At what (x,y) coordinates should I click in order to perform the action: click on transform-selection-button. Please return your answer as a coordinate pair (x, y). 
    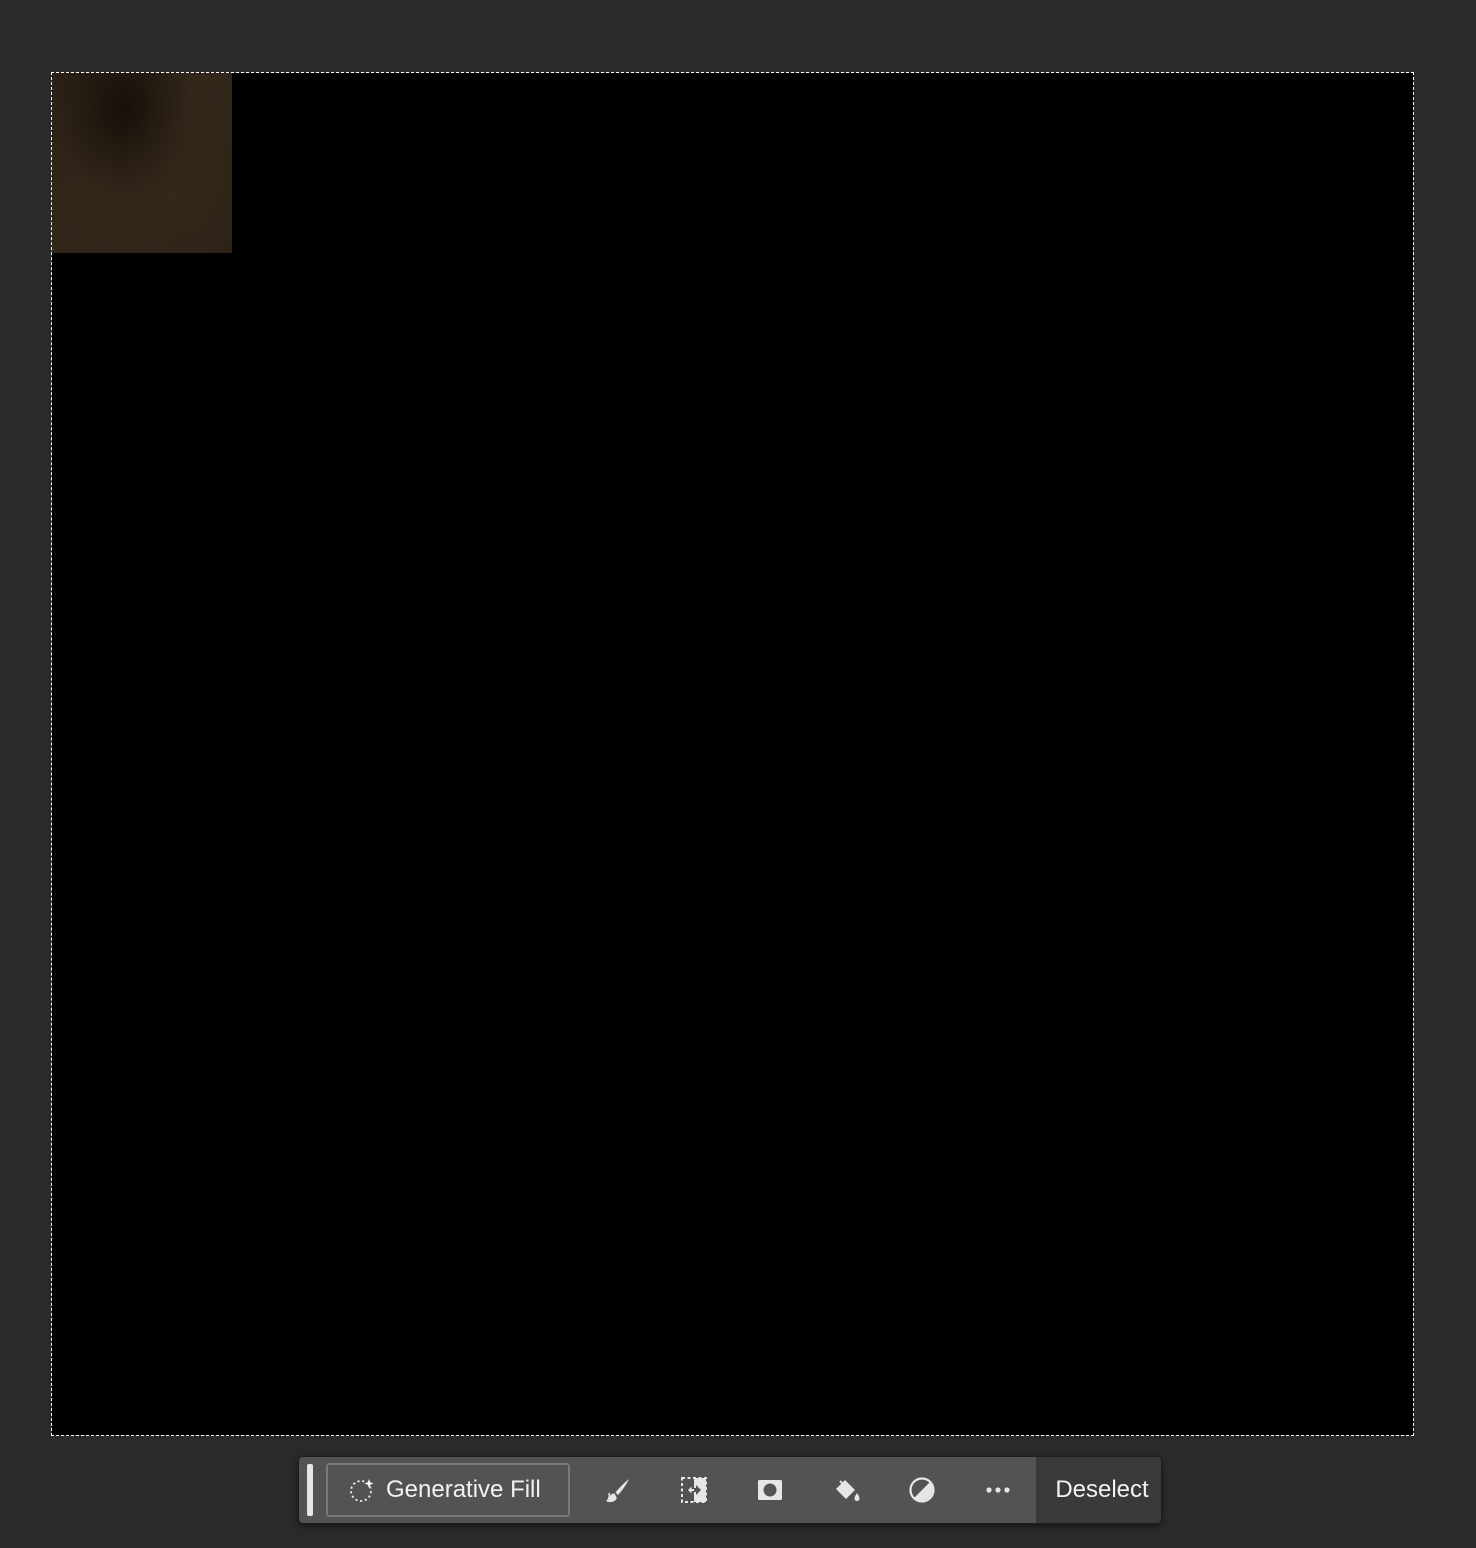
    Looking at the image, I should click on (694, 1490).